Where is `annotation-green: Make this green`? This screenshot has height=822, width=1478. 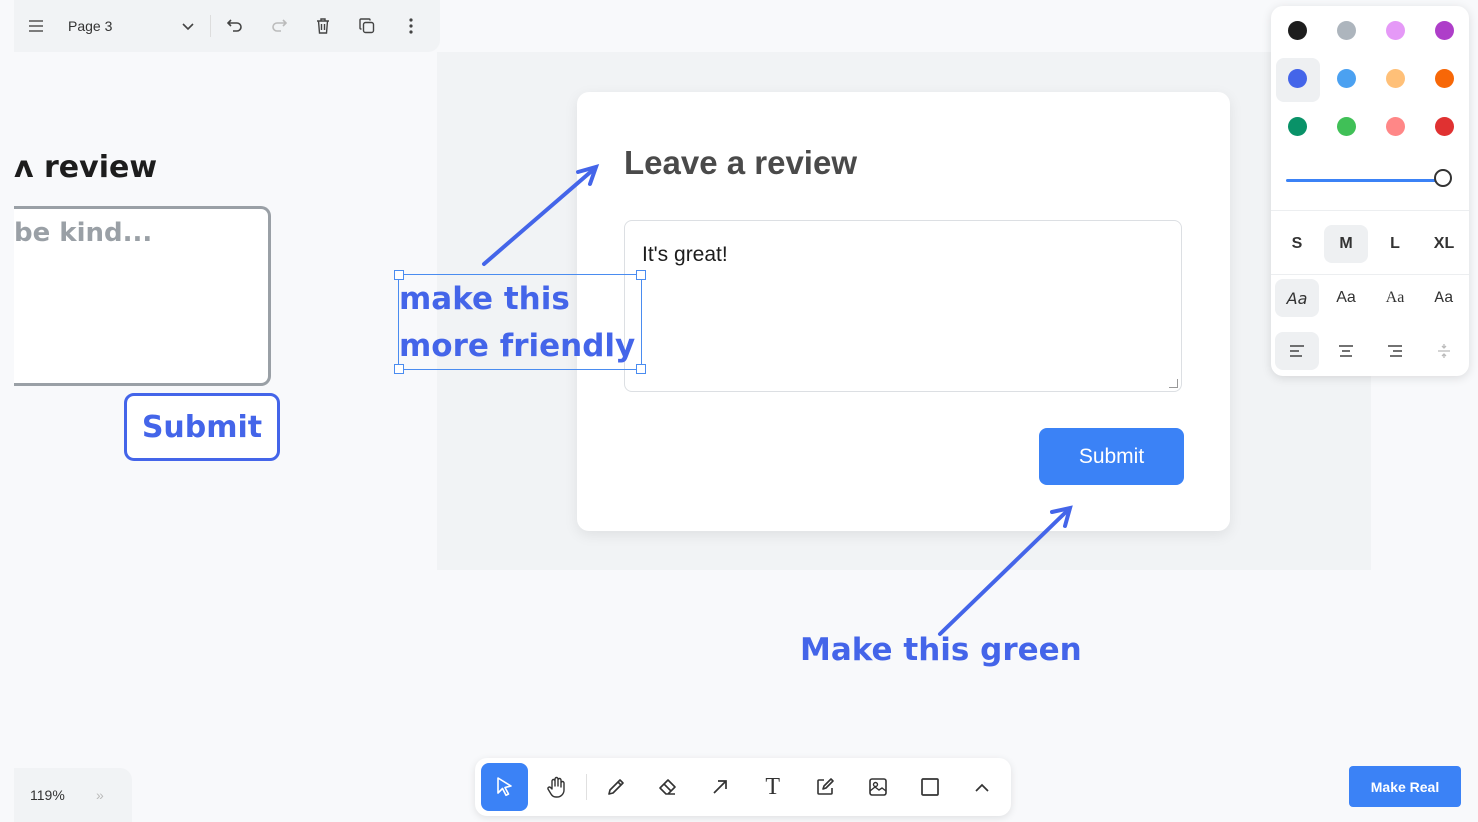
annotation-green: Make this green is located at coordinates (941, 650).